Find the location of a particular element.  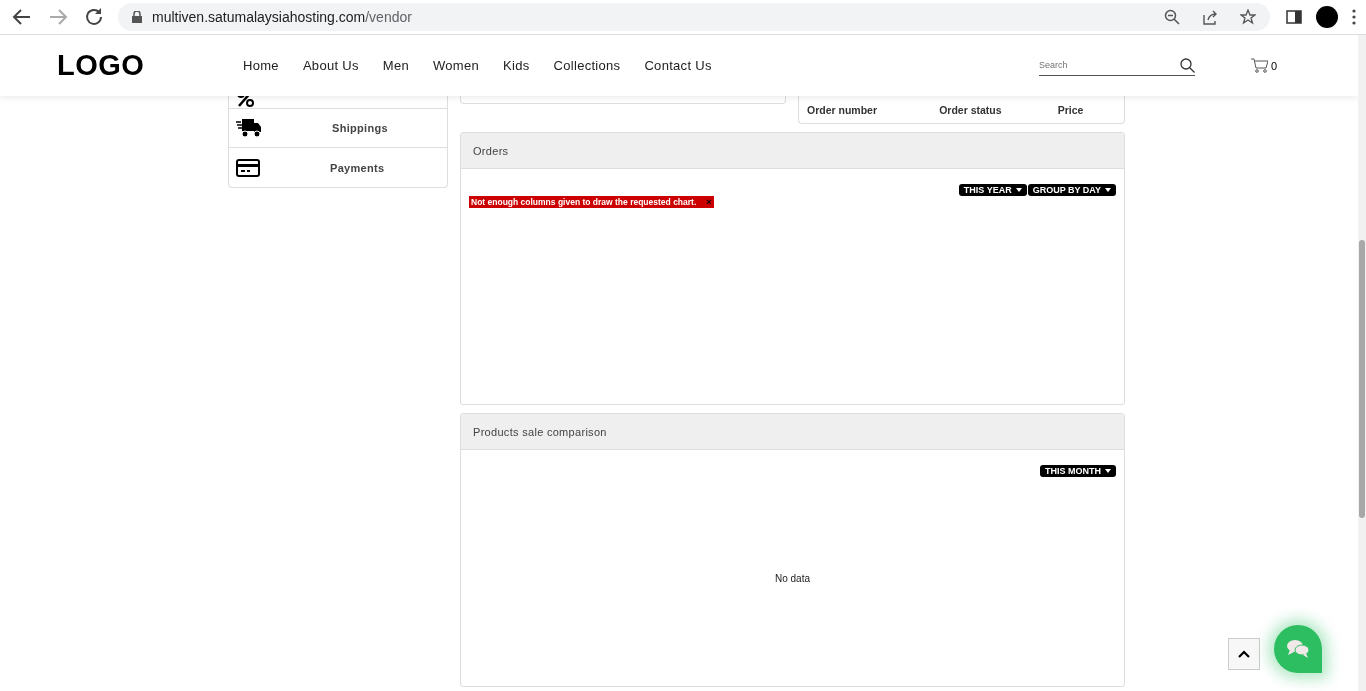

nav-link: Women is located at coordinates (456, 65).